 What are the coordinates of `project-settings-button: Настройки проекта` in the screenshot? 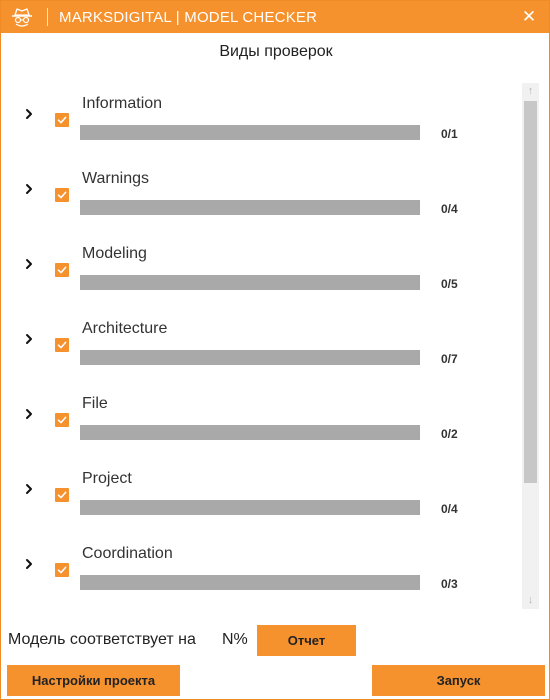 It's located at (93, 680).